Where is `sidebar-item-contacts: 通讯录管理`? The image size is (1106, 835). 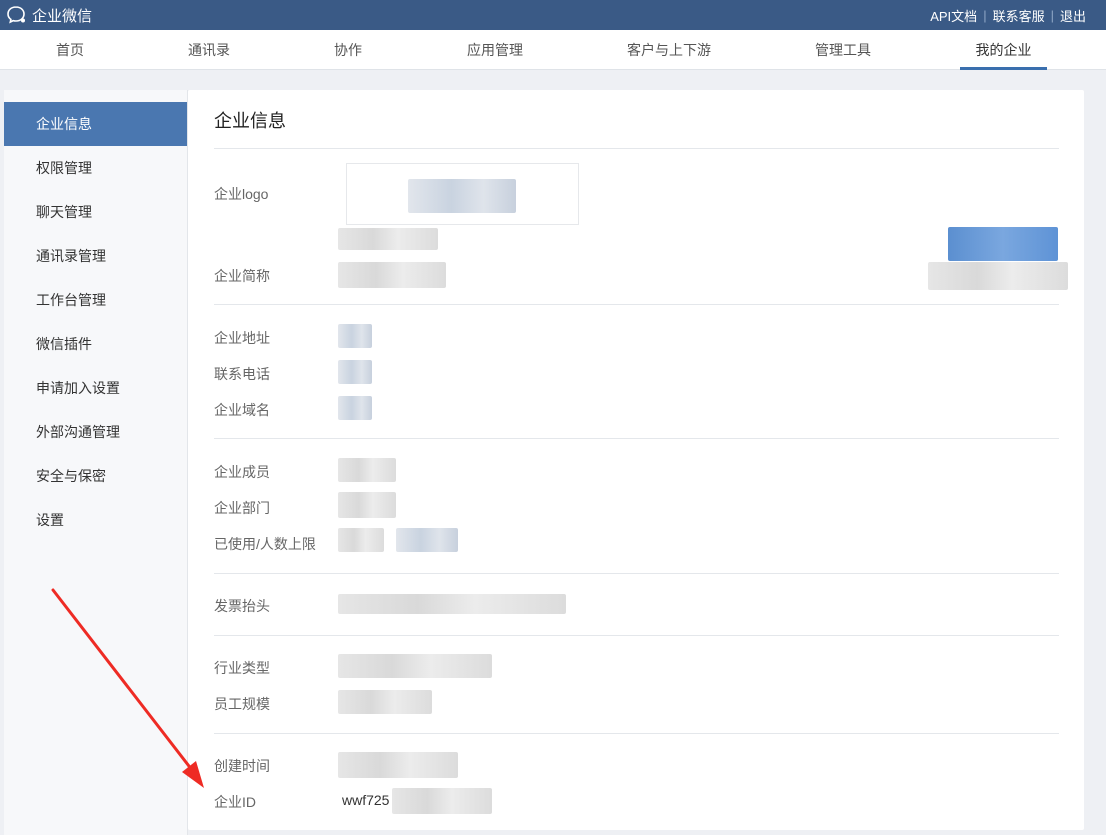 sidebar-item-contacts: 通讯录管理 is located at coordinates (95, 256).